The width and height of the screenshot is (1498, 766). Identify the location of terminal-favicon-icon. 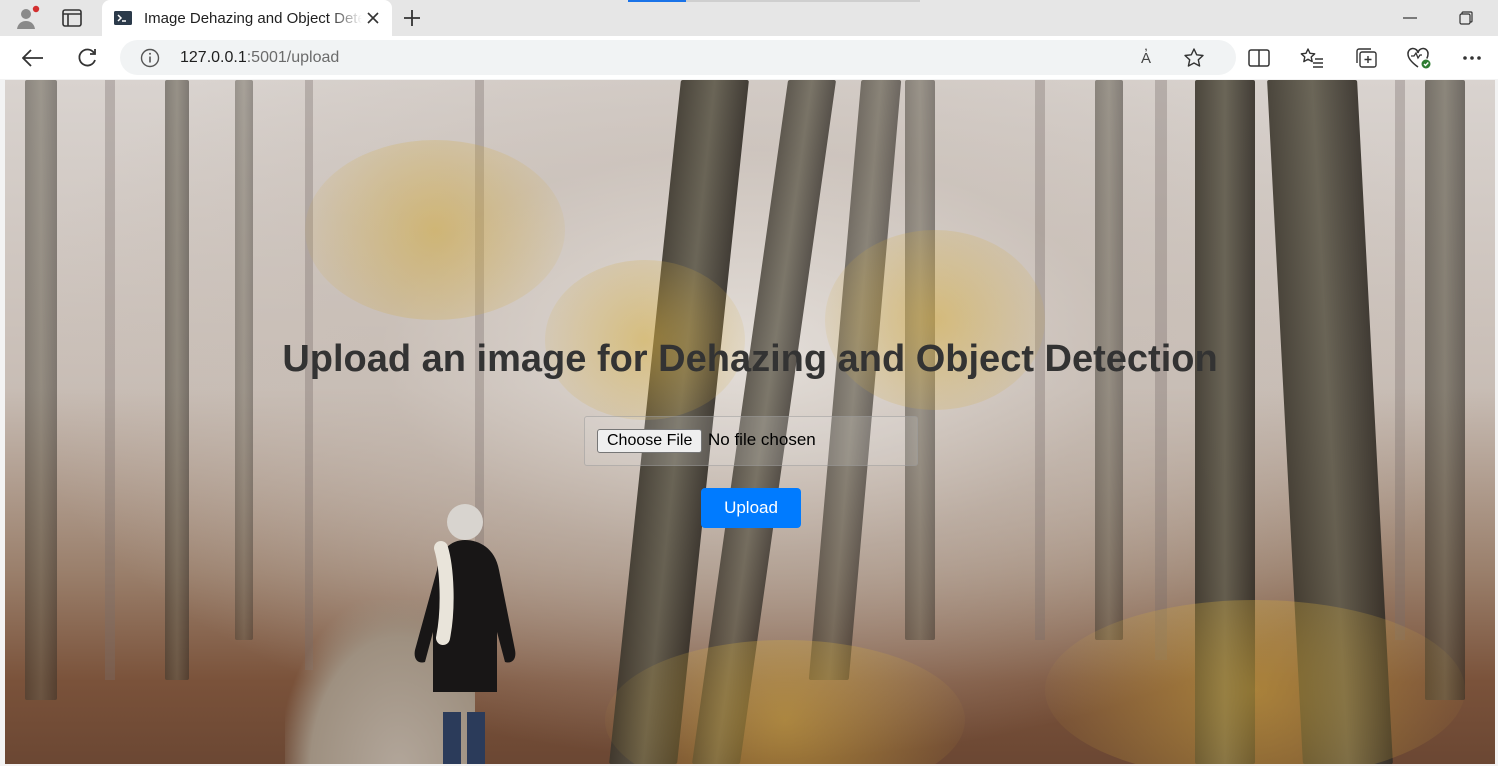
(123, 18).